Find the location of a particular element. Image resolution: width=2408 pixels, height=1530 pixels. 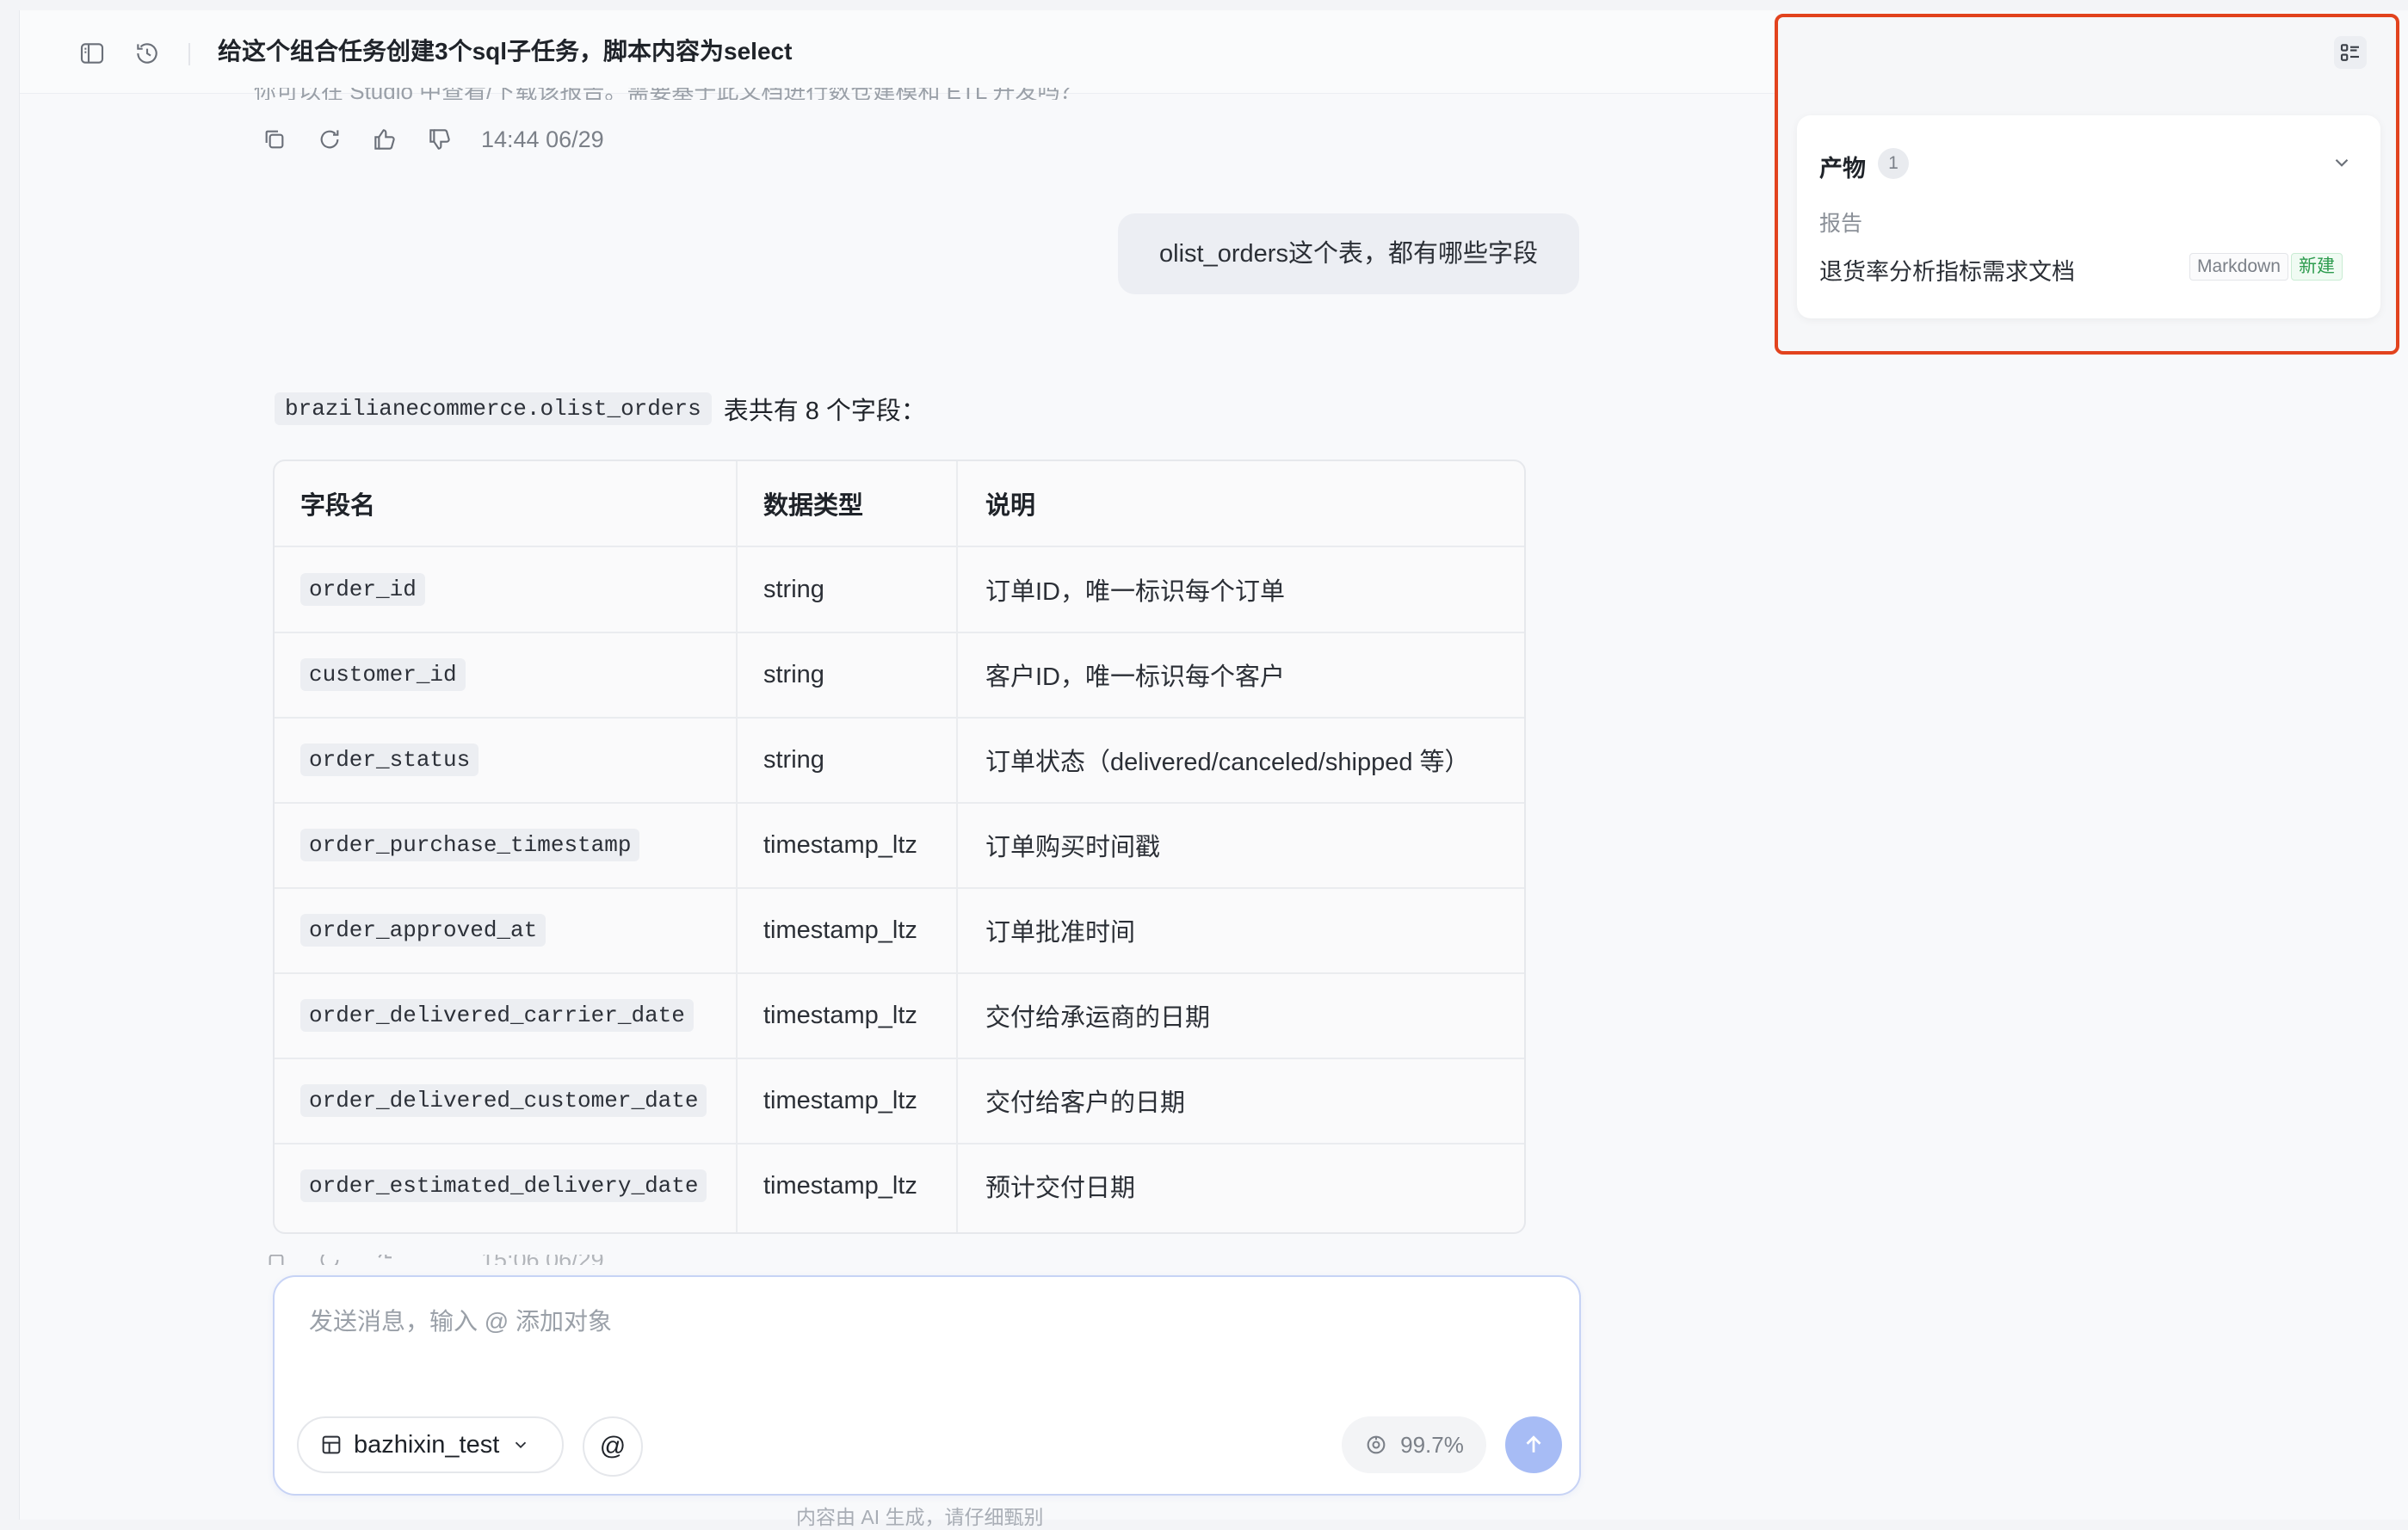

ai-disclaimer: 内容由 AI 生成，请仔细甄别 is located at coordinates (920, 1517).